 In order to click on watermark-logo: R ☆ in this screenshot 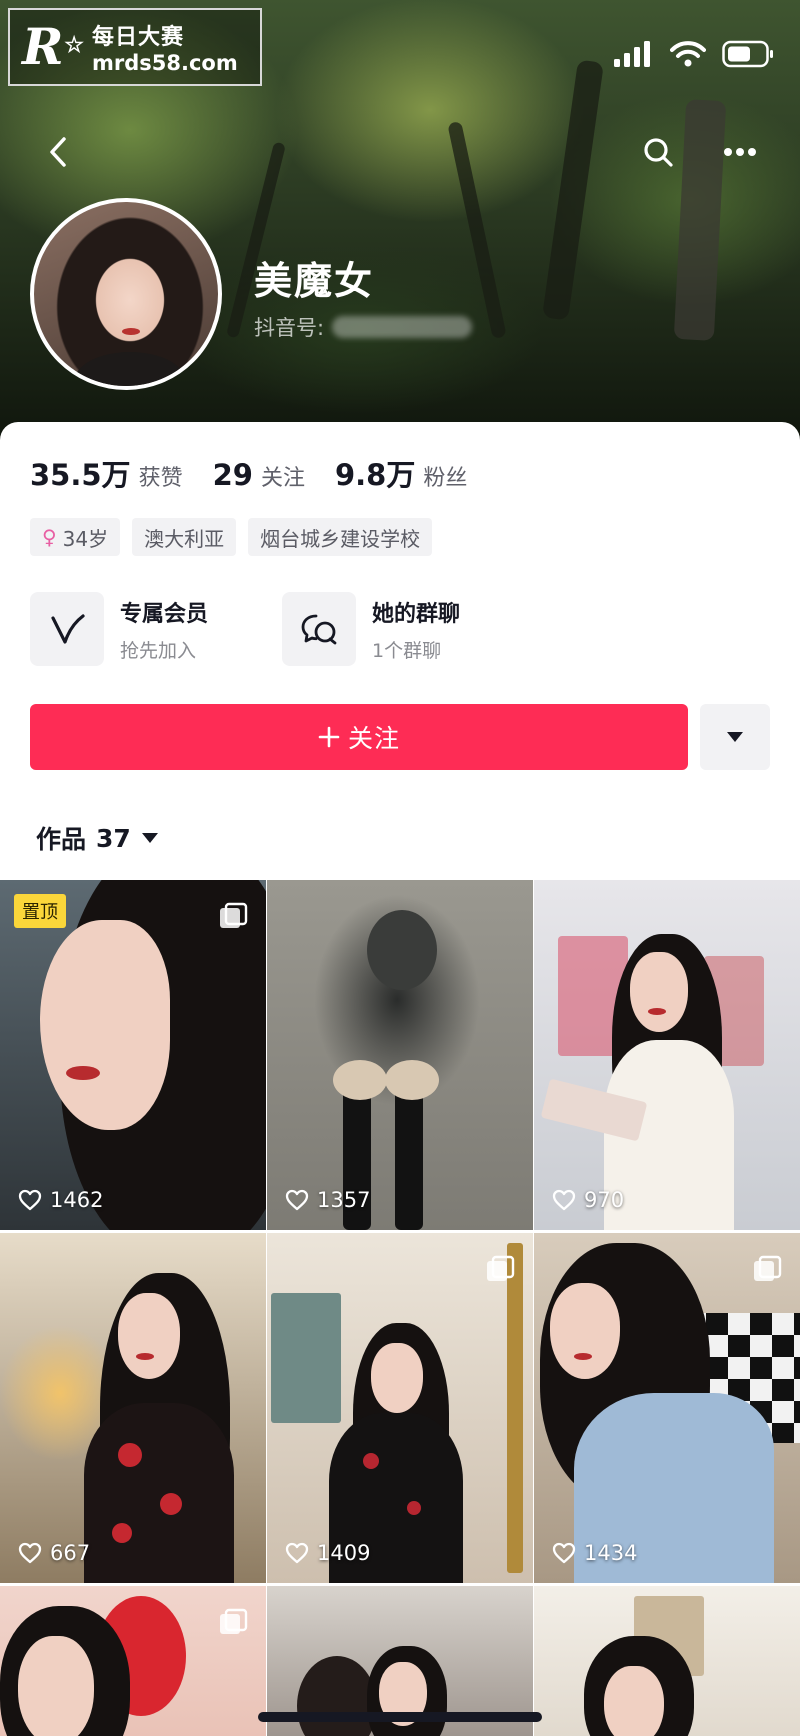, I will do `click(53, 46)`.